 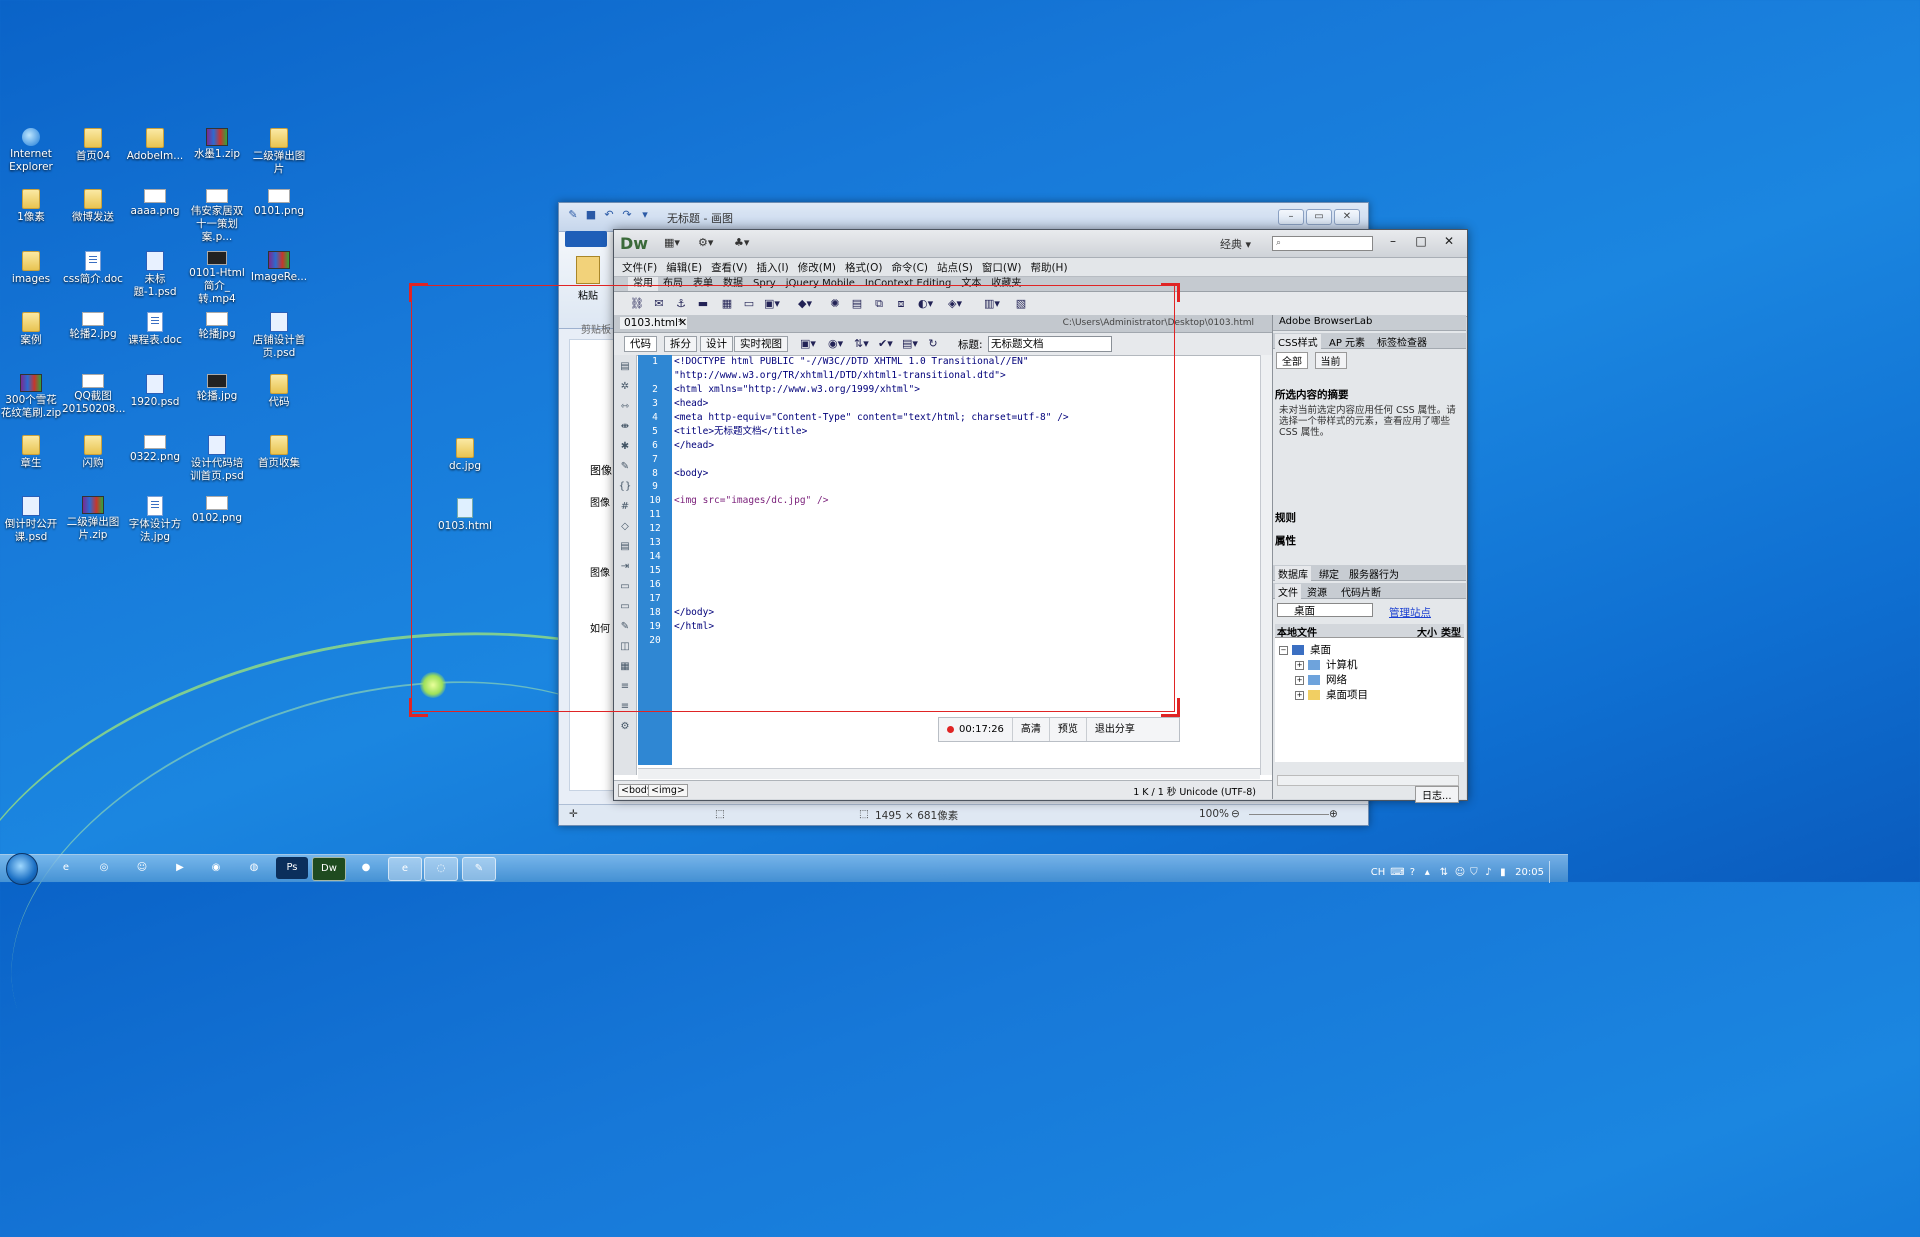 I want to click on zoom-in-button: ⊕, so click(x=1333, y=814).